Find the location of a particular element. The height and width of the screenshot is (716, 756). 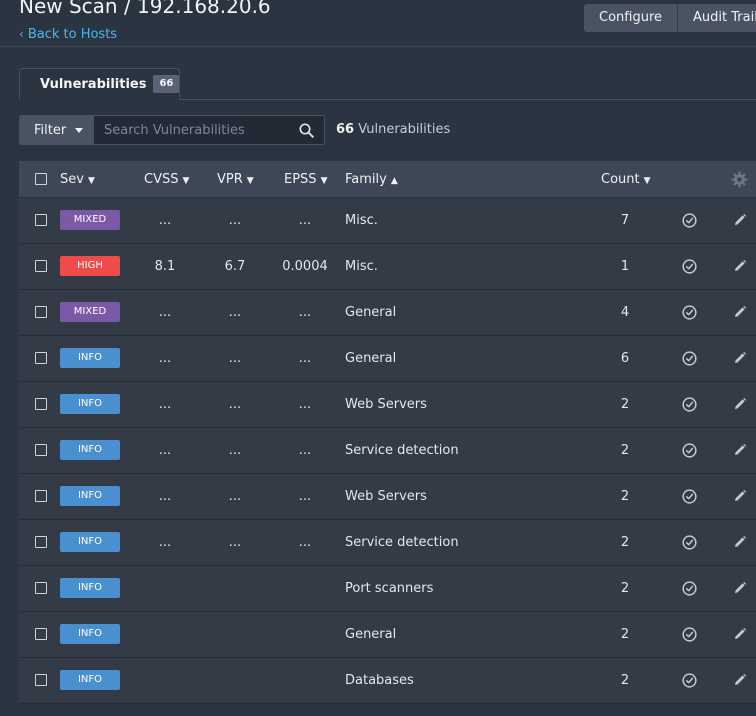

gear-icon is located at coordinates (739, 181).